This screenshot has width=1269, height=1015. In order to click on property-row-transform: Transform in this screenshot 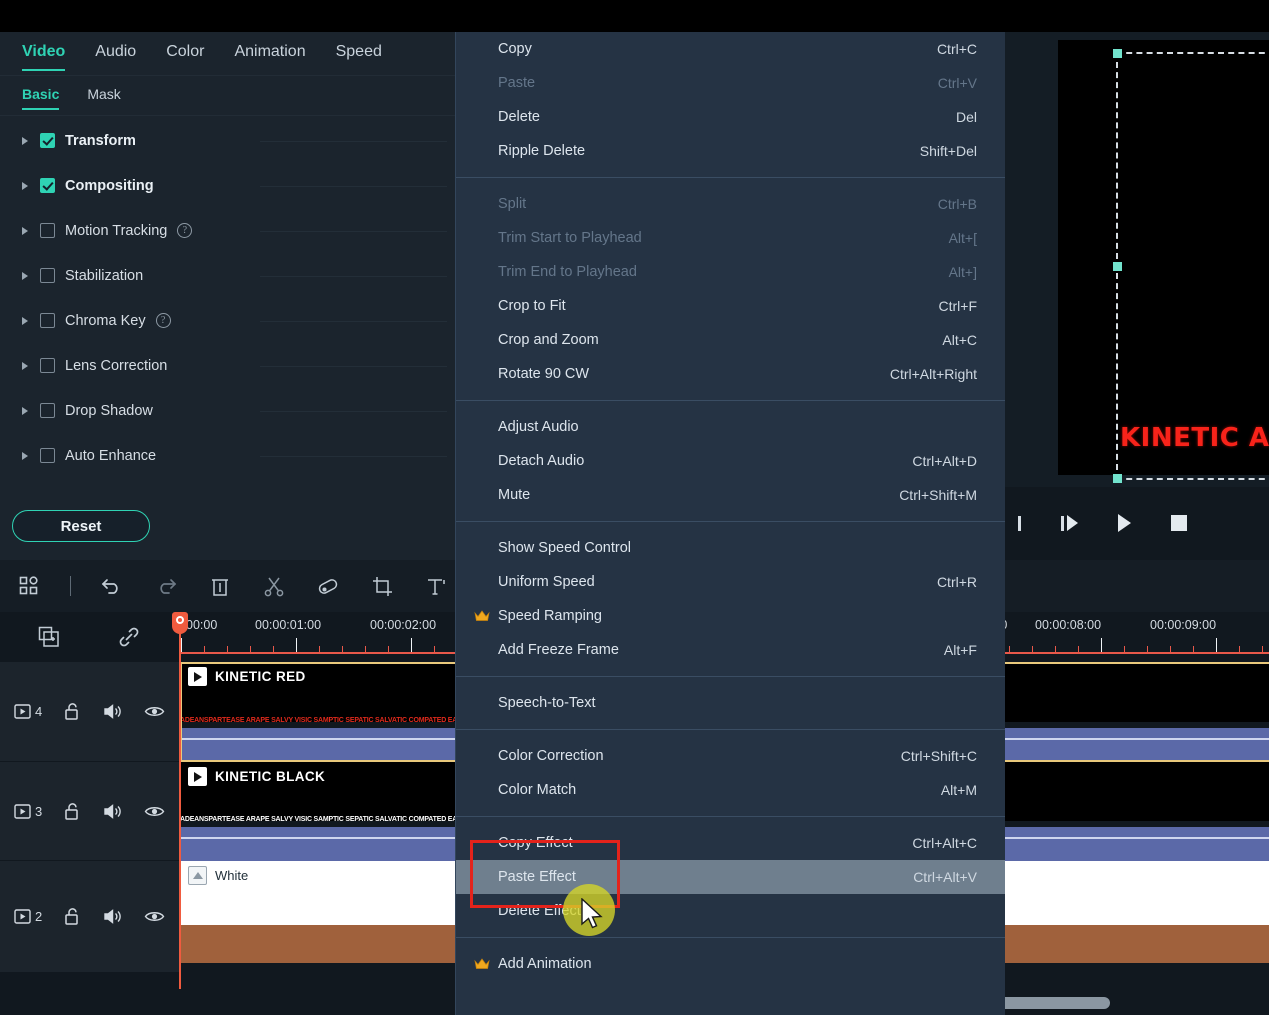, I will do `click(227, 140)`.